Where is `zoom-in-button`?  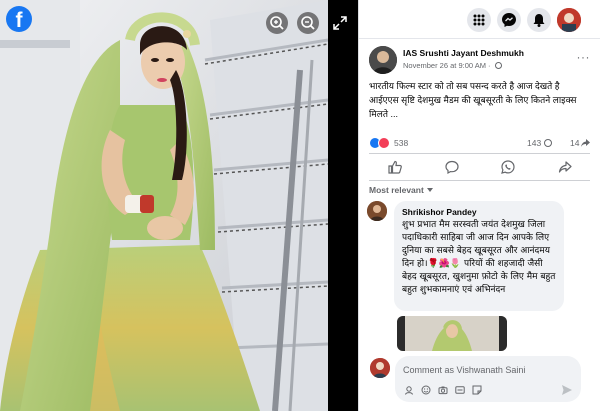
zoom-in-button is located at coordinates (277, 23).